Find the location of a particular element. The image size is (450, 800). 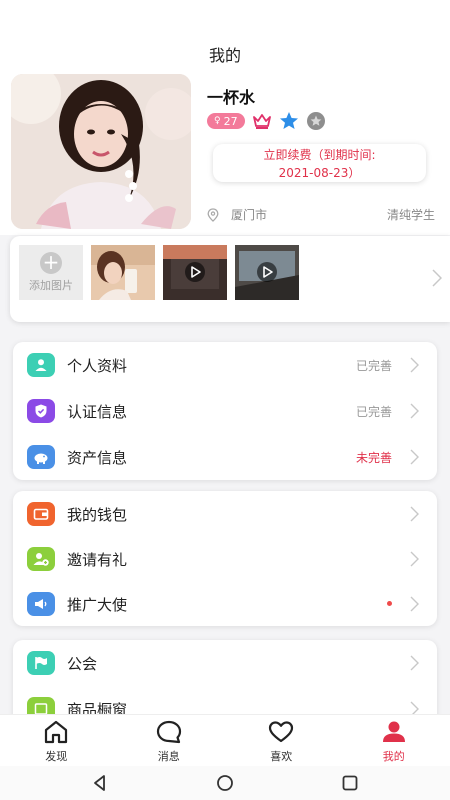

invite-user-icon is located at coordinates (41, 559).